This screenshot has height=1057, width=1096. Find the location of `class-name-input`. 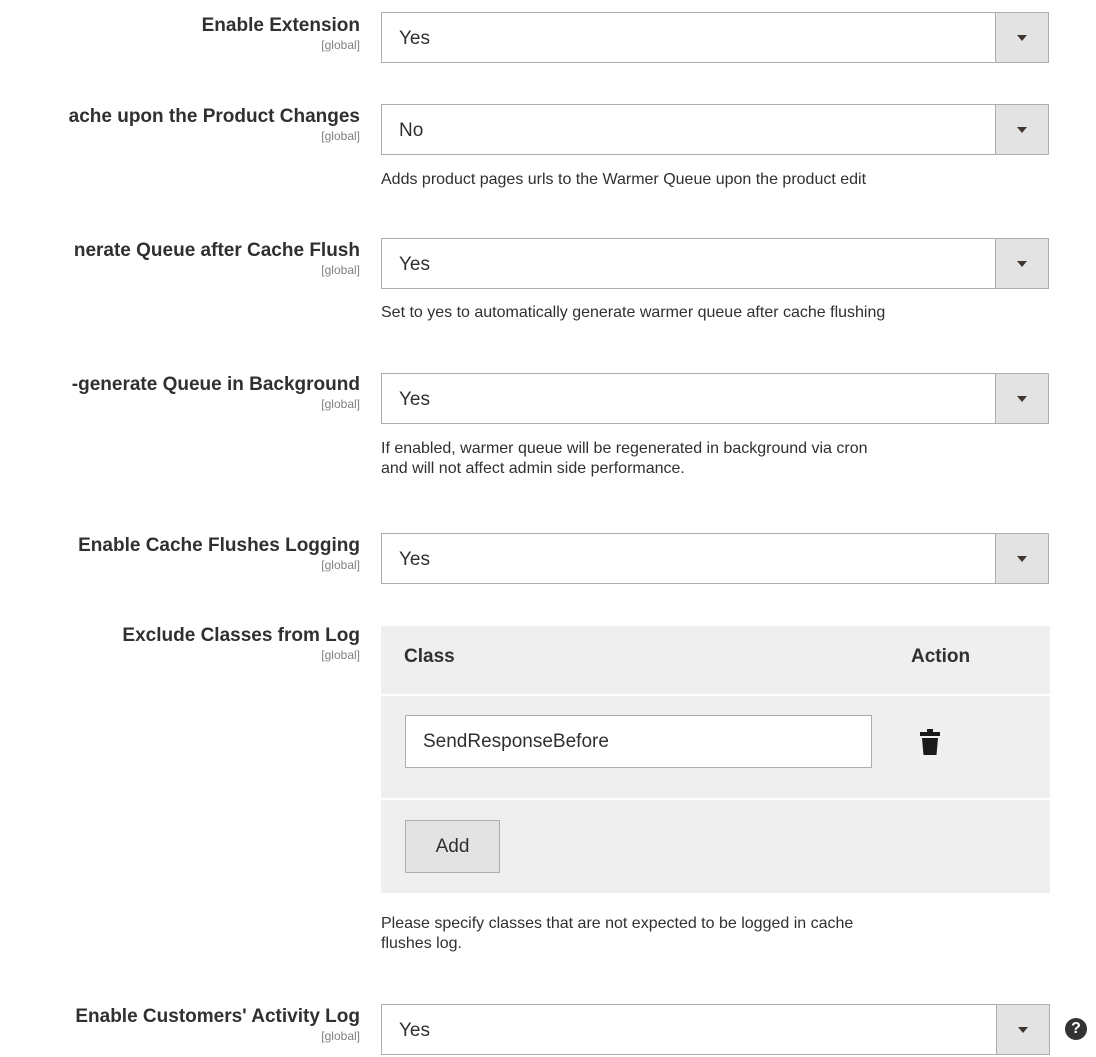

class-name-input is located at coordinates (638, 741).